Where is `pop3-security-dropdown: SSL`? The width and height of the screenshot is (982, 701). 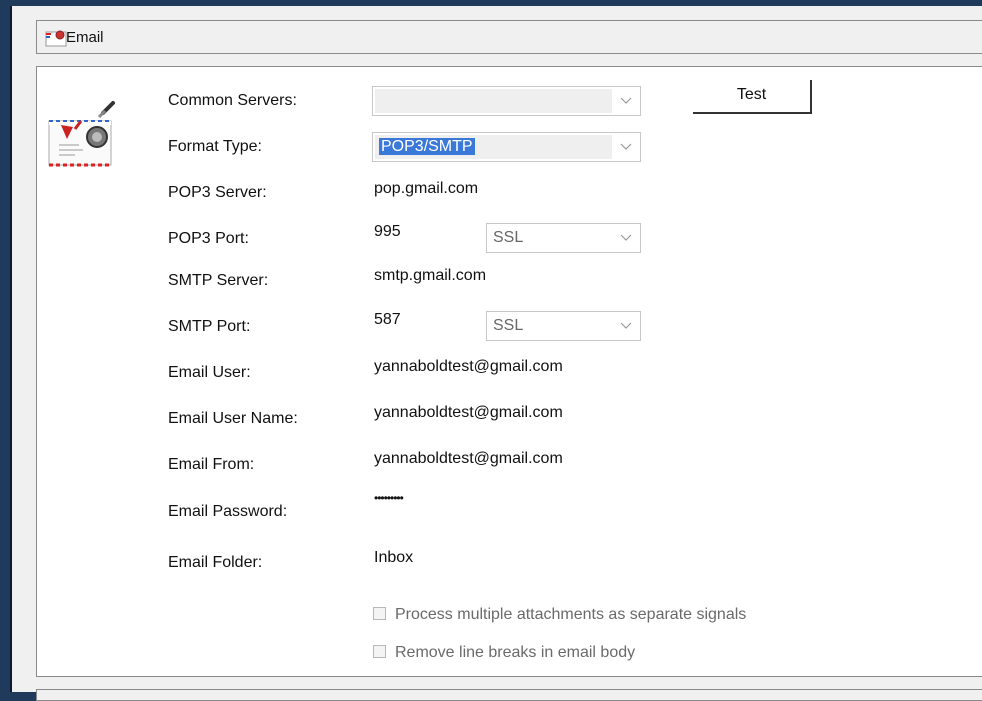 pop3-security-dropdown: SSL is located at coordinates (563, 238).